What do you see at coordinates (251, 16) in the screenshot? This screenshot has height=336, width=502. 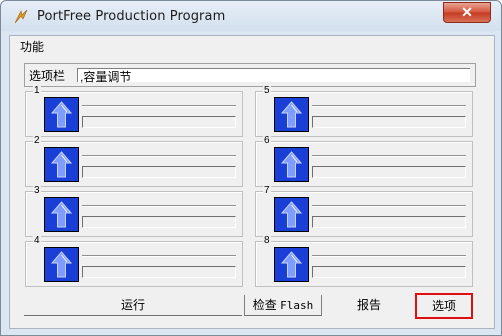 I see `title-bar: PortFree Production Program ✕` at bounding box center [251, 16].